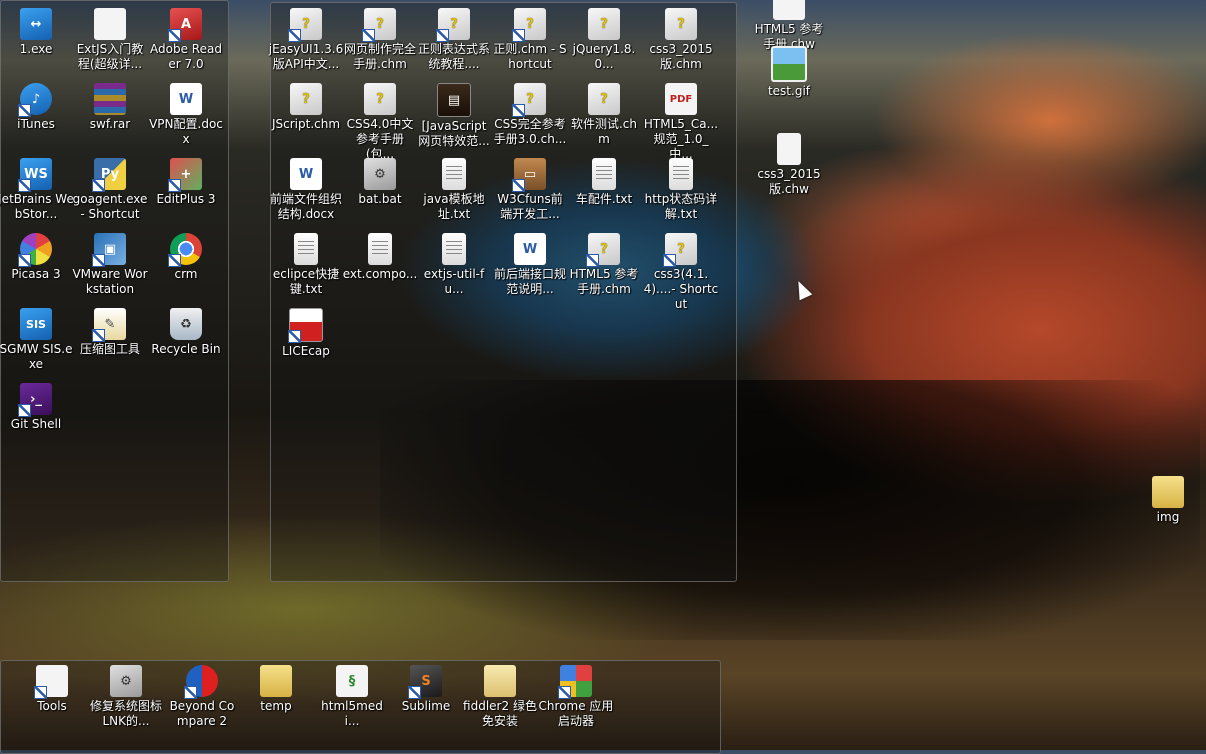 This screenshot has height=754, width=1206. I want to click on recycle-bin-icon: ♻, so click(186, 324).